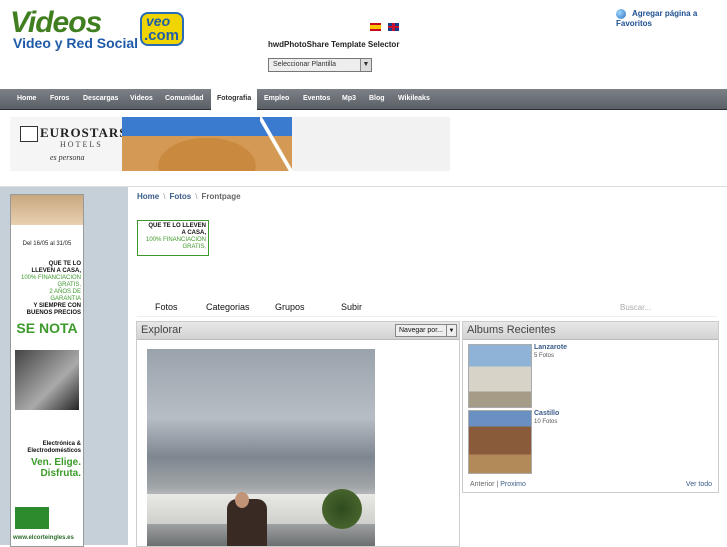  Describe the element at coordinates (76, 43) in the screenshot. I see `site-subtitle: Video y Red Social` at that location.